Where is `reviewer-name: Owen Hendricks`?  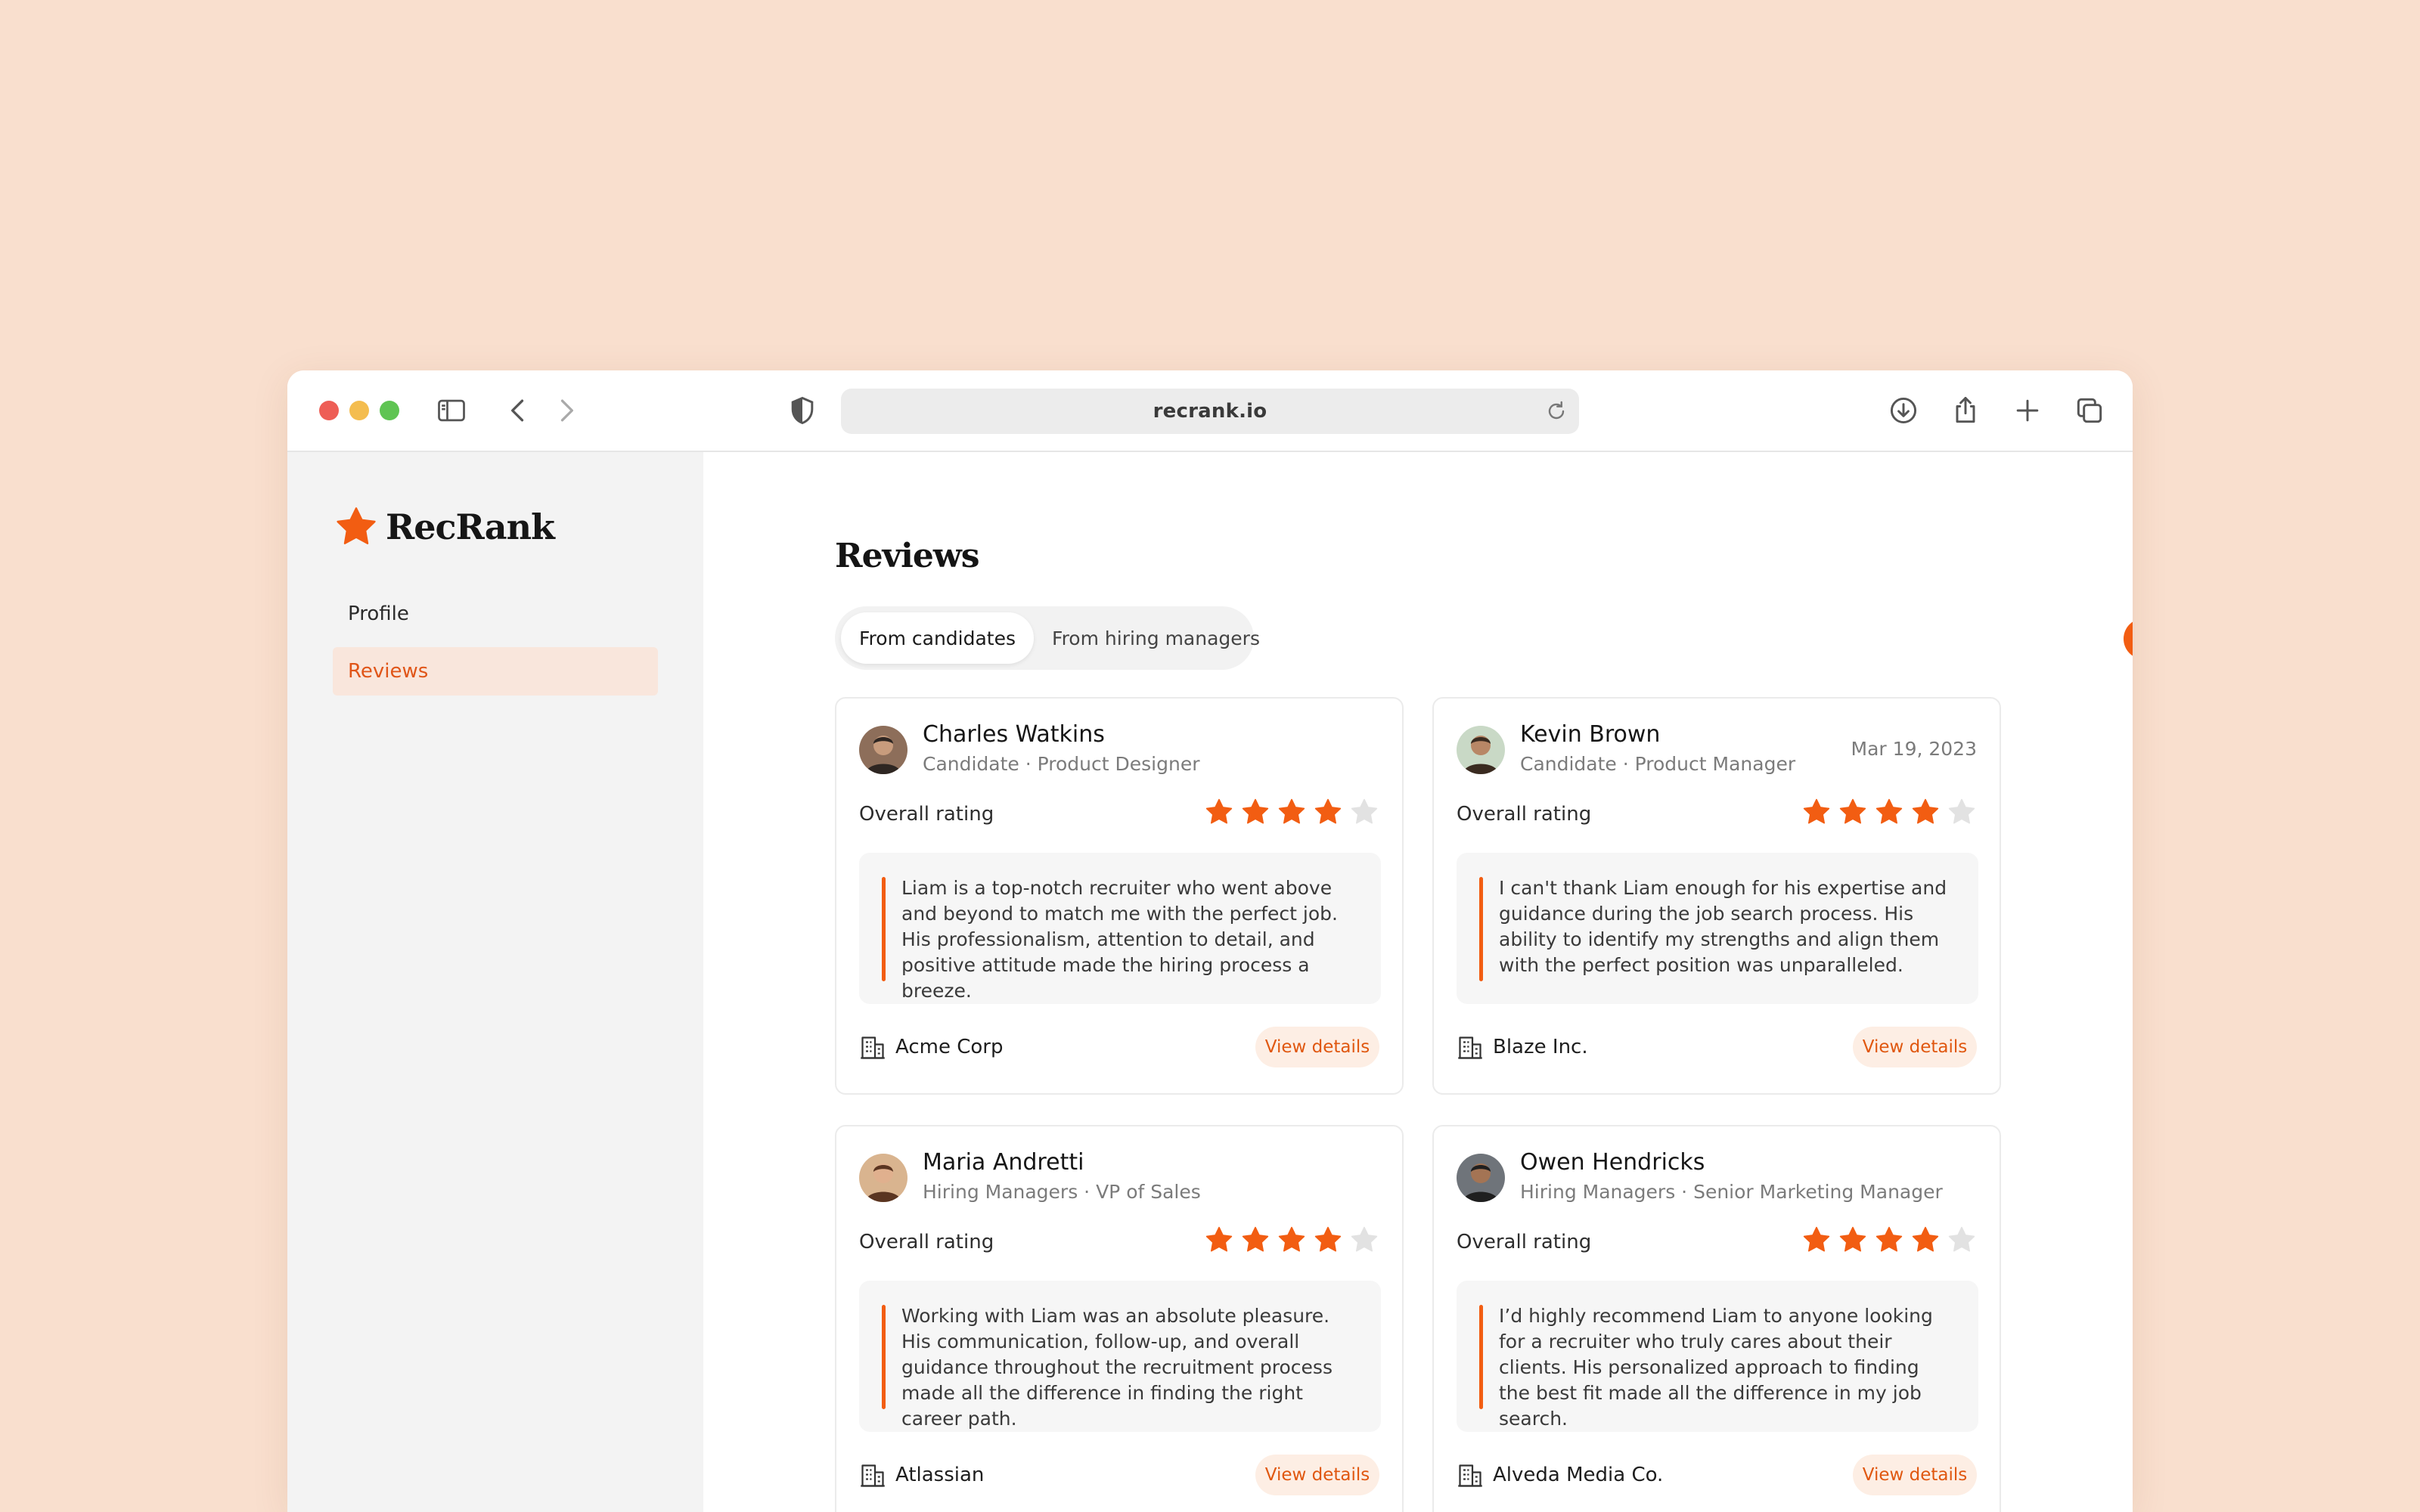 reviewer-name: Owen Hendricks is located at coordinates (1612, 1162).